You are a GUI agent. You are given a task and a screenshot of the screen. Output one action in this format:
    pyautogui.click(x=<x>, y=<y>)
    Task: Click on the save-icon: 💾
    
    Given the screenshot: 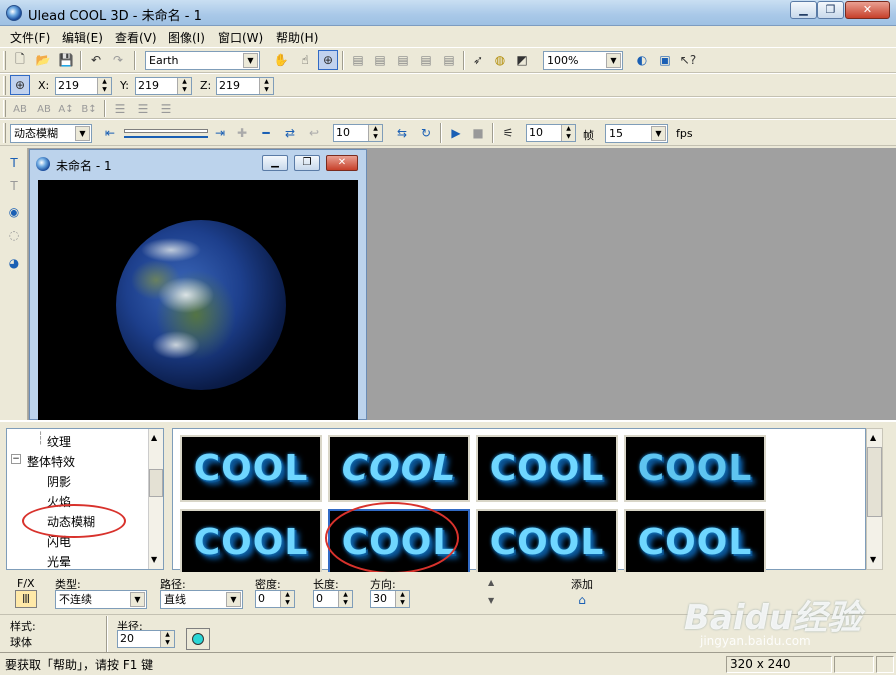 What is the action you would take?
    pyautogui.click(x=66, y=60)
    